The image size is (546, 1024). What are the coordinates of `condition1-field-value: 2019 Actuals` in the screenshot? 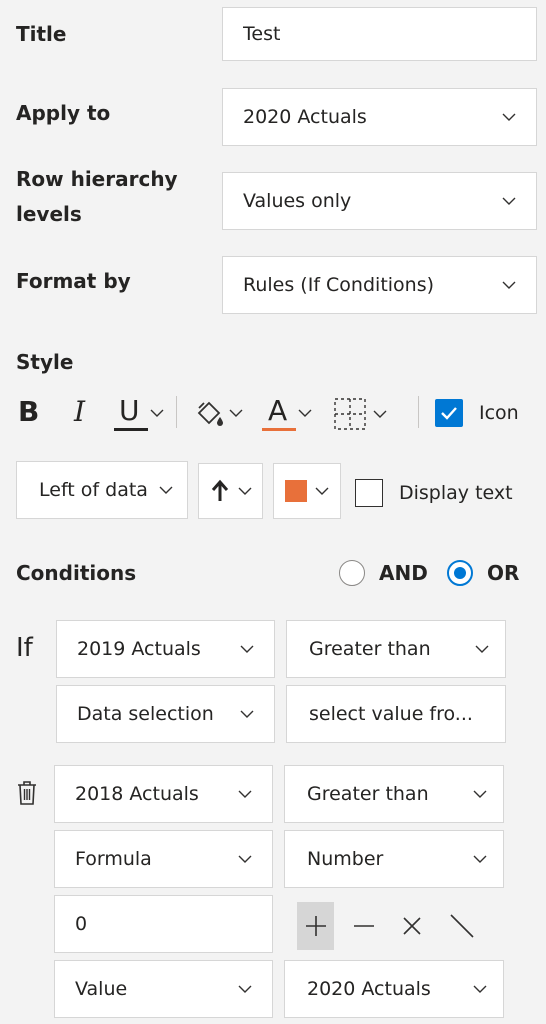 It's located at (139, 649).